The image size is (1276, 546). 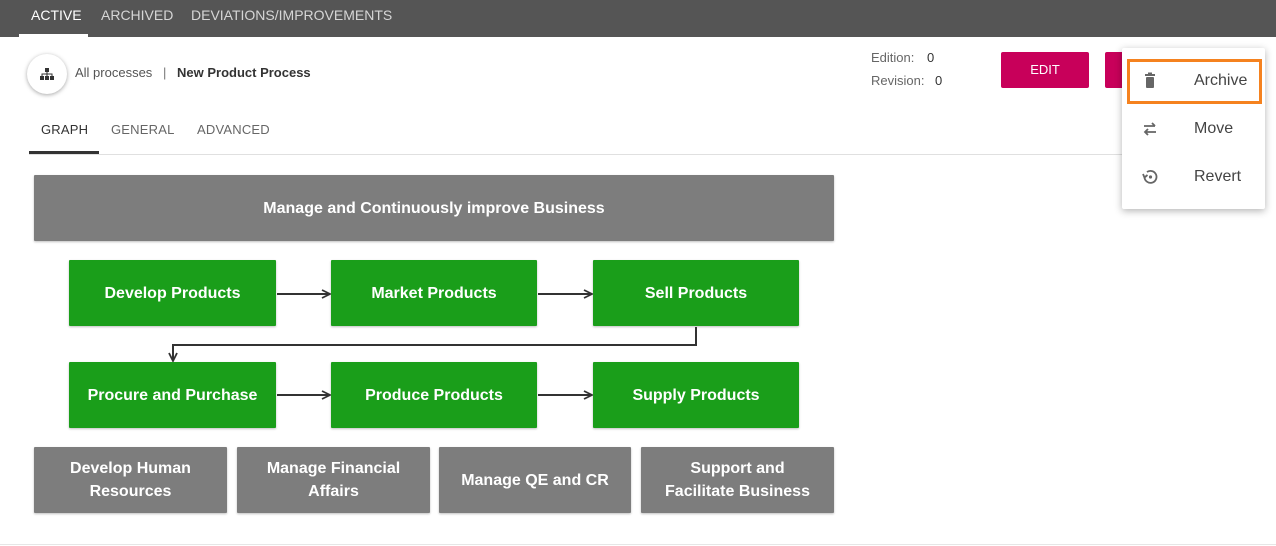 I want to click on menu-item-move: Move, so click(x=1193, y=129).